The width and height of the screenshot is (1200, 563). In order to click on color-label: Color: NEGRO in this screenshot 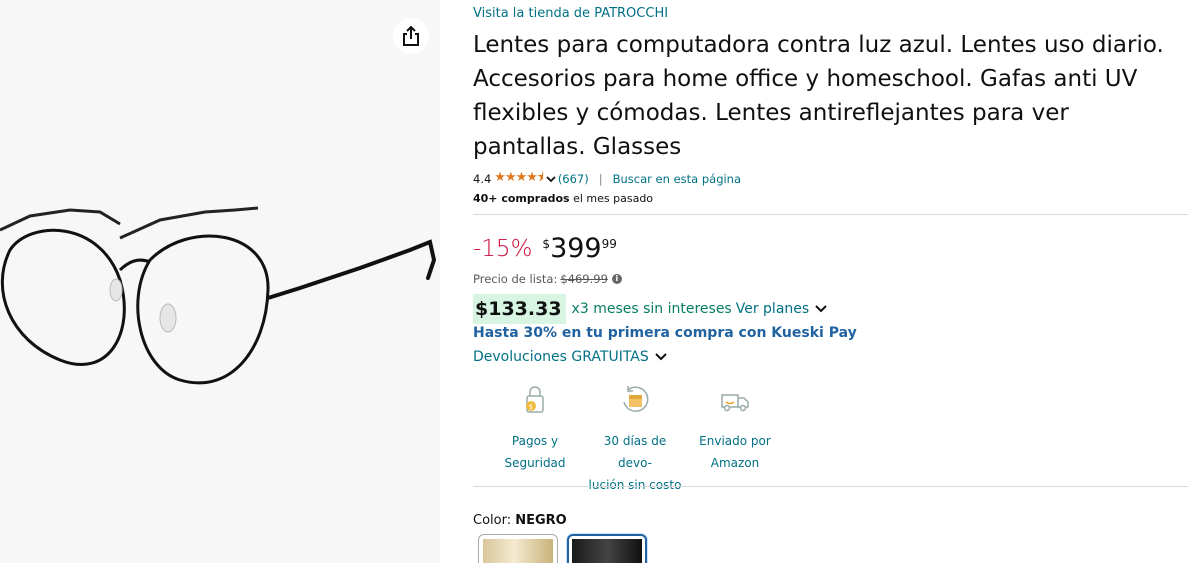, I will do `click(520, 520)`.